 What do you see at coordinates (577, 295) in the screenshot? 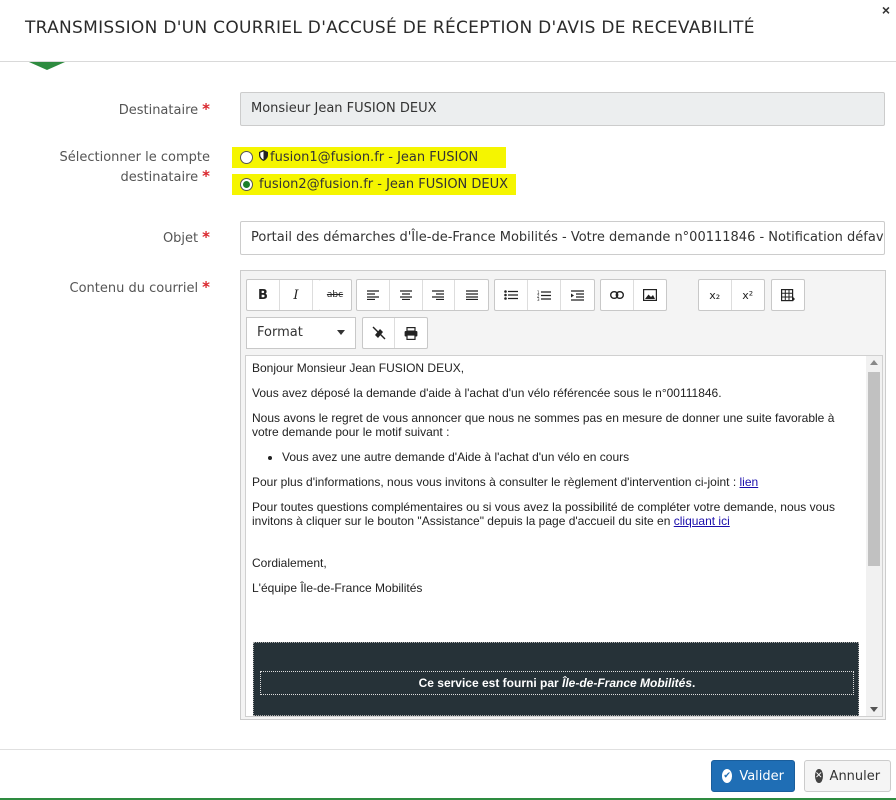
I see `indent-icon` at bounding box center [577, 295].